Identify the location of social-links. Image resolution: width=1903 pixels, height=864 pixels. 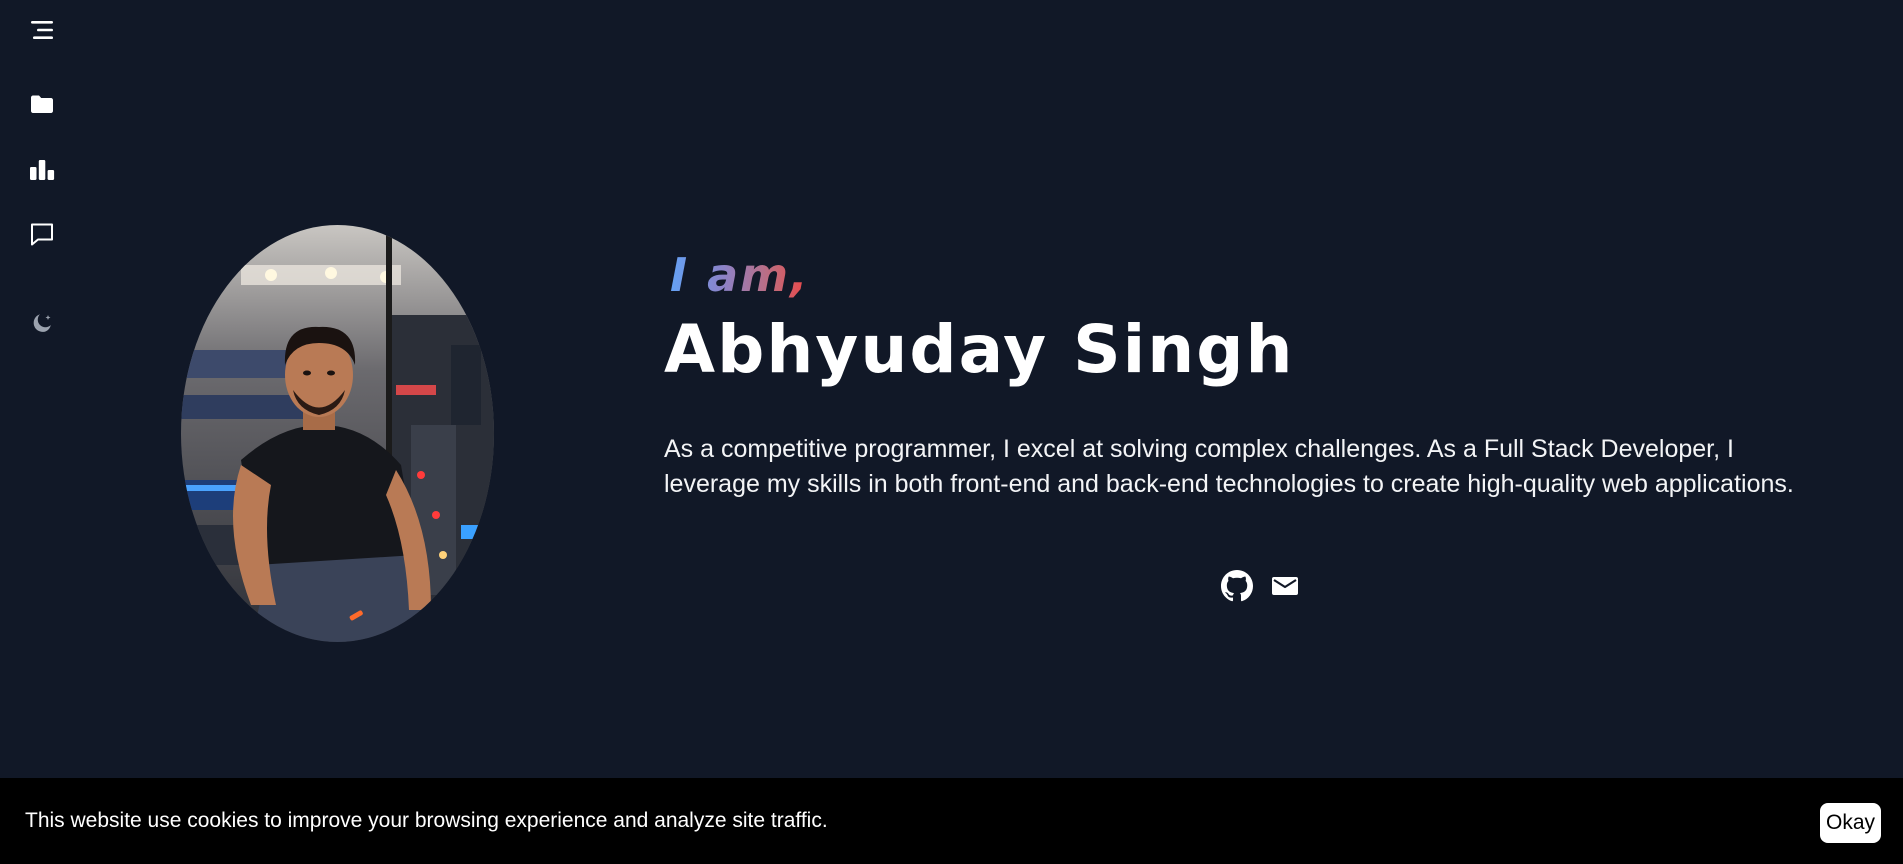
(1261, 586).